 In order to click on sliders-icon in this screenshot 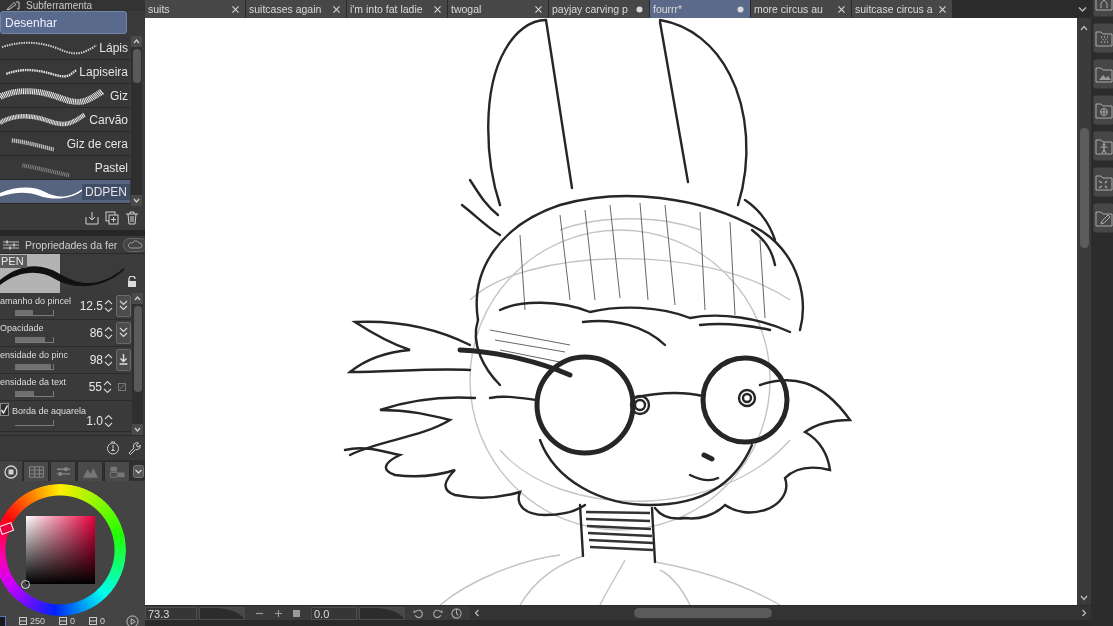, I will do `click(63, 471)`.